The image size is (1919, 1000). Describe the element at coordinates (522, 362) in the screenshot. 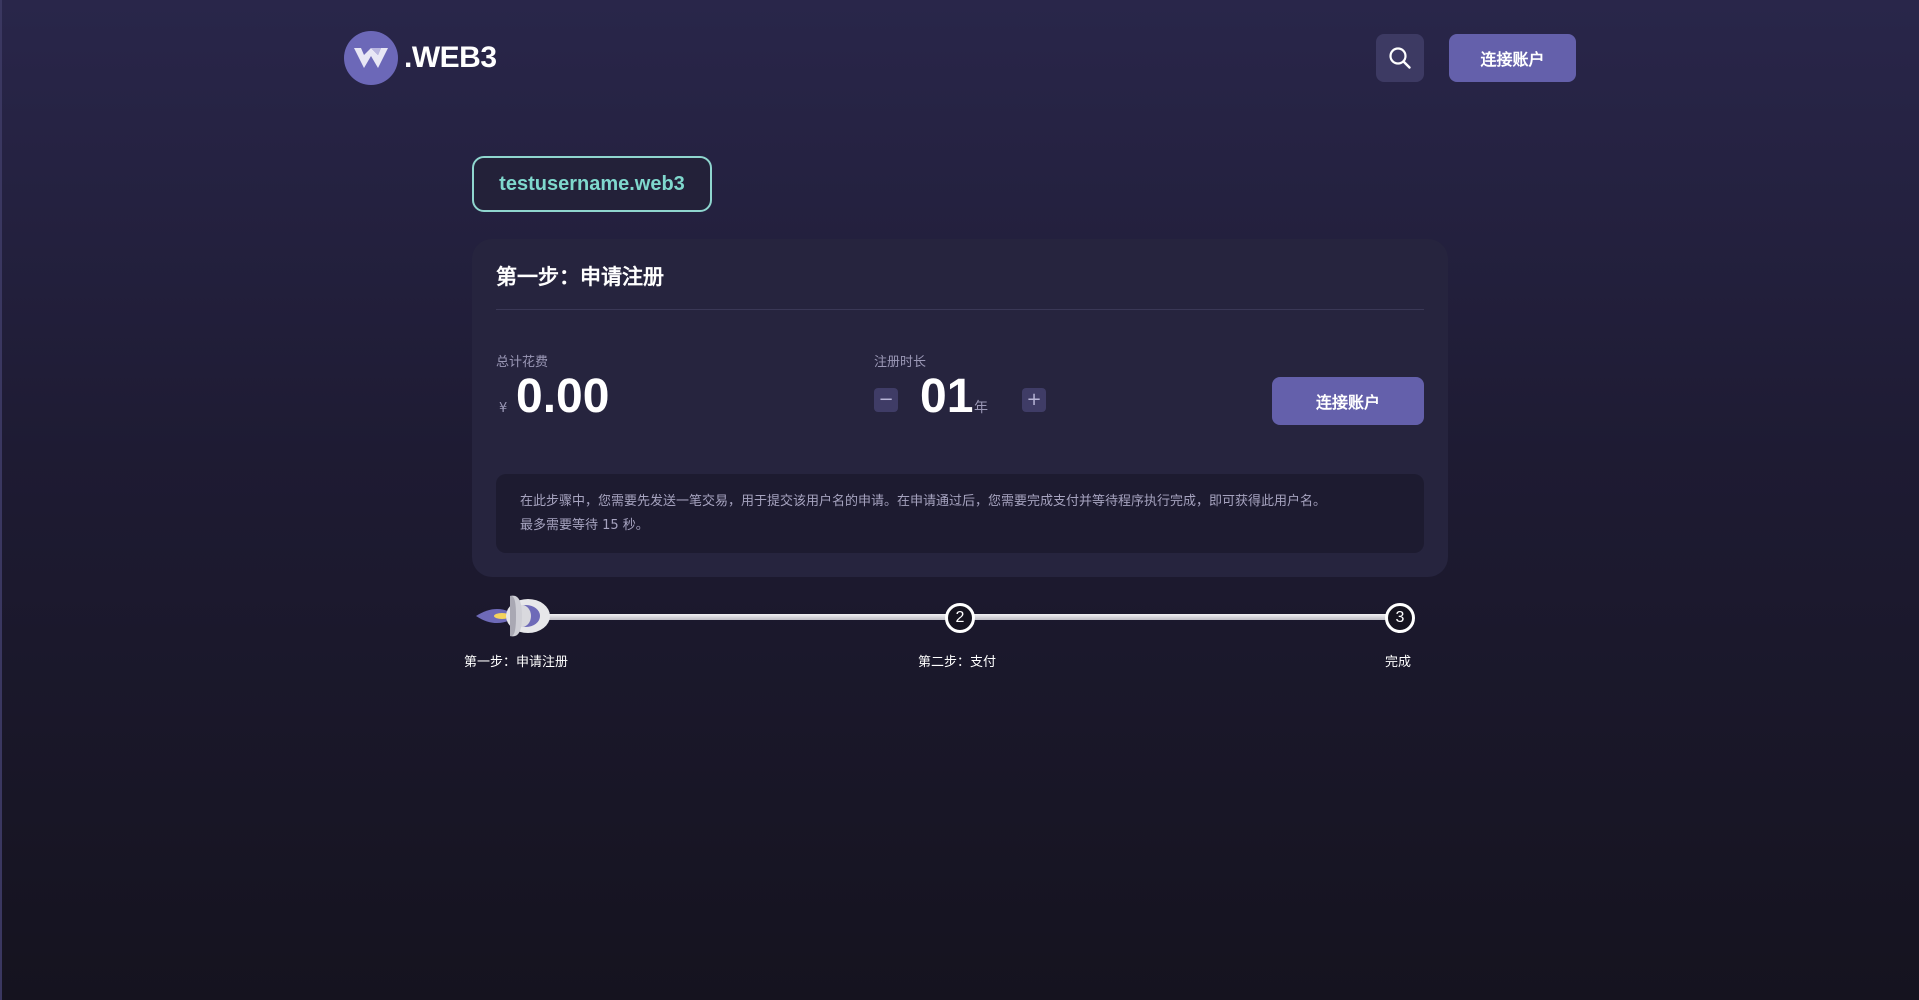

I see `total-fee-label: 总计花费` at that location.